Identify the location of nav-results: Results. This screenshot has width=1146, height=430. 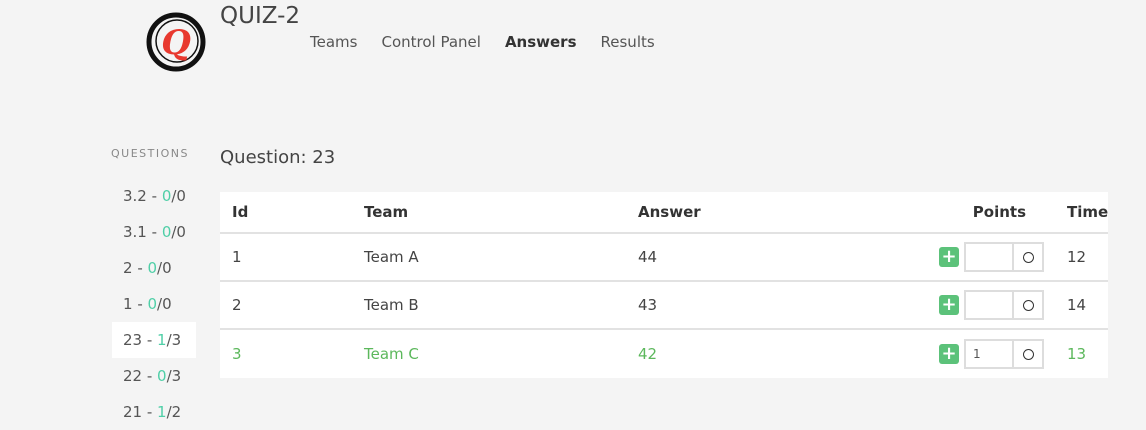
(628, 42).